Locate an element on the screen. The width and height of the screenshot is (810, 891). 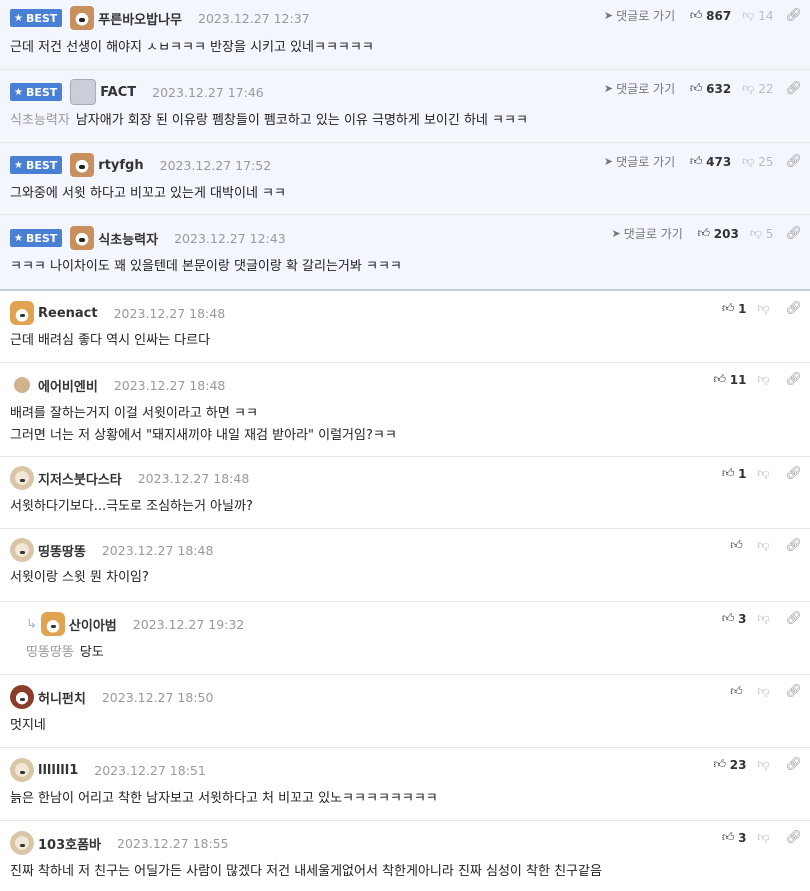
nickname: 에어비엔비 is located at coordinates (68, 385).